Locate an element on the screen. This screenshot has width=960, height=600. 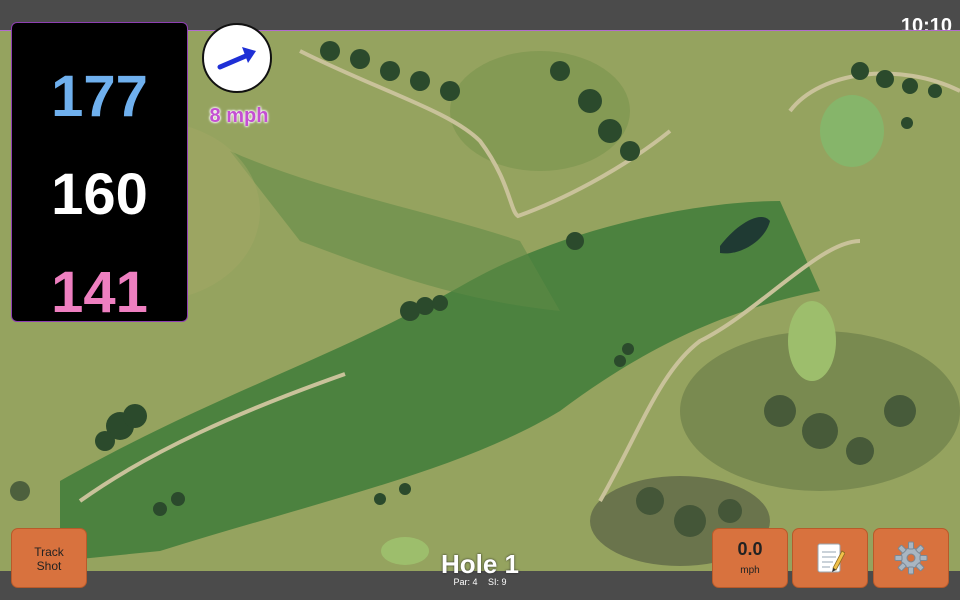
hole-stroke-index: SI: 9 is located at coordinates (497, 582).